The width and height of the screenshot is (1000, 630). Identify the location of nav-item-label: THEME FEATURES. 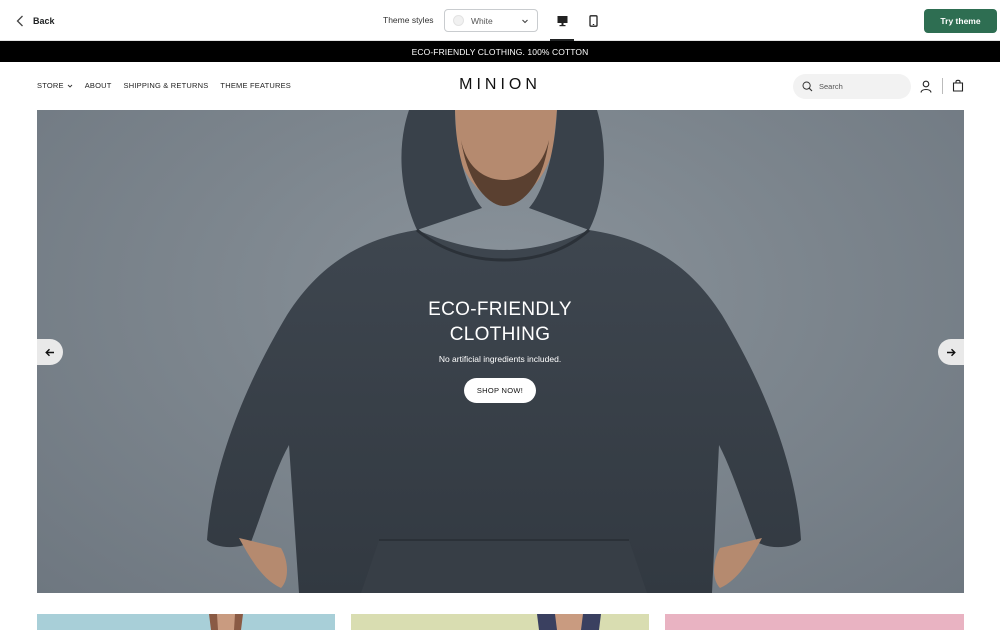
(256, 85).